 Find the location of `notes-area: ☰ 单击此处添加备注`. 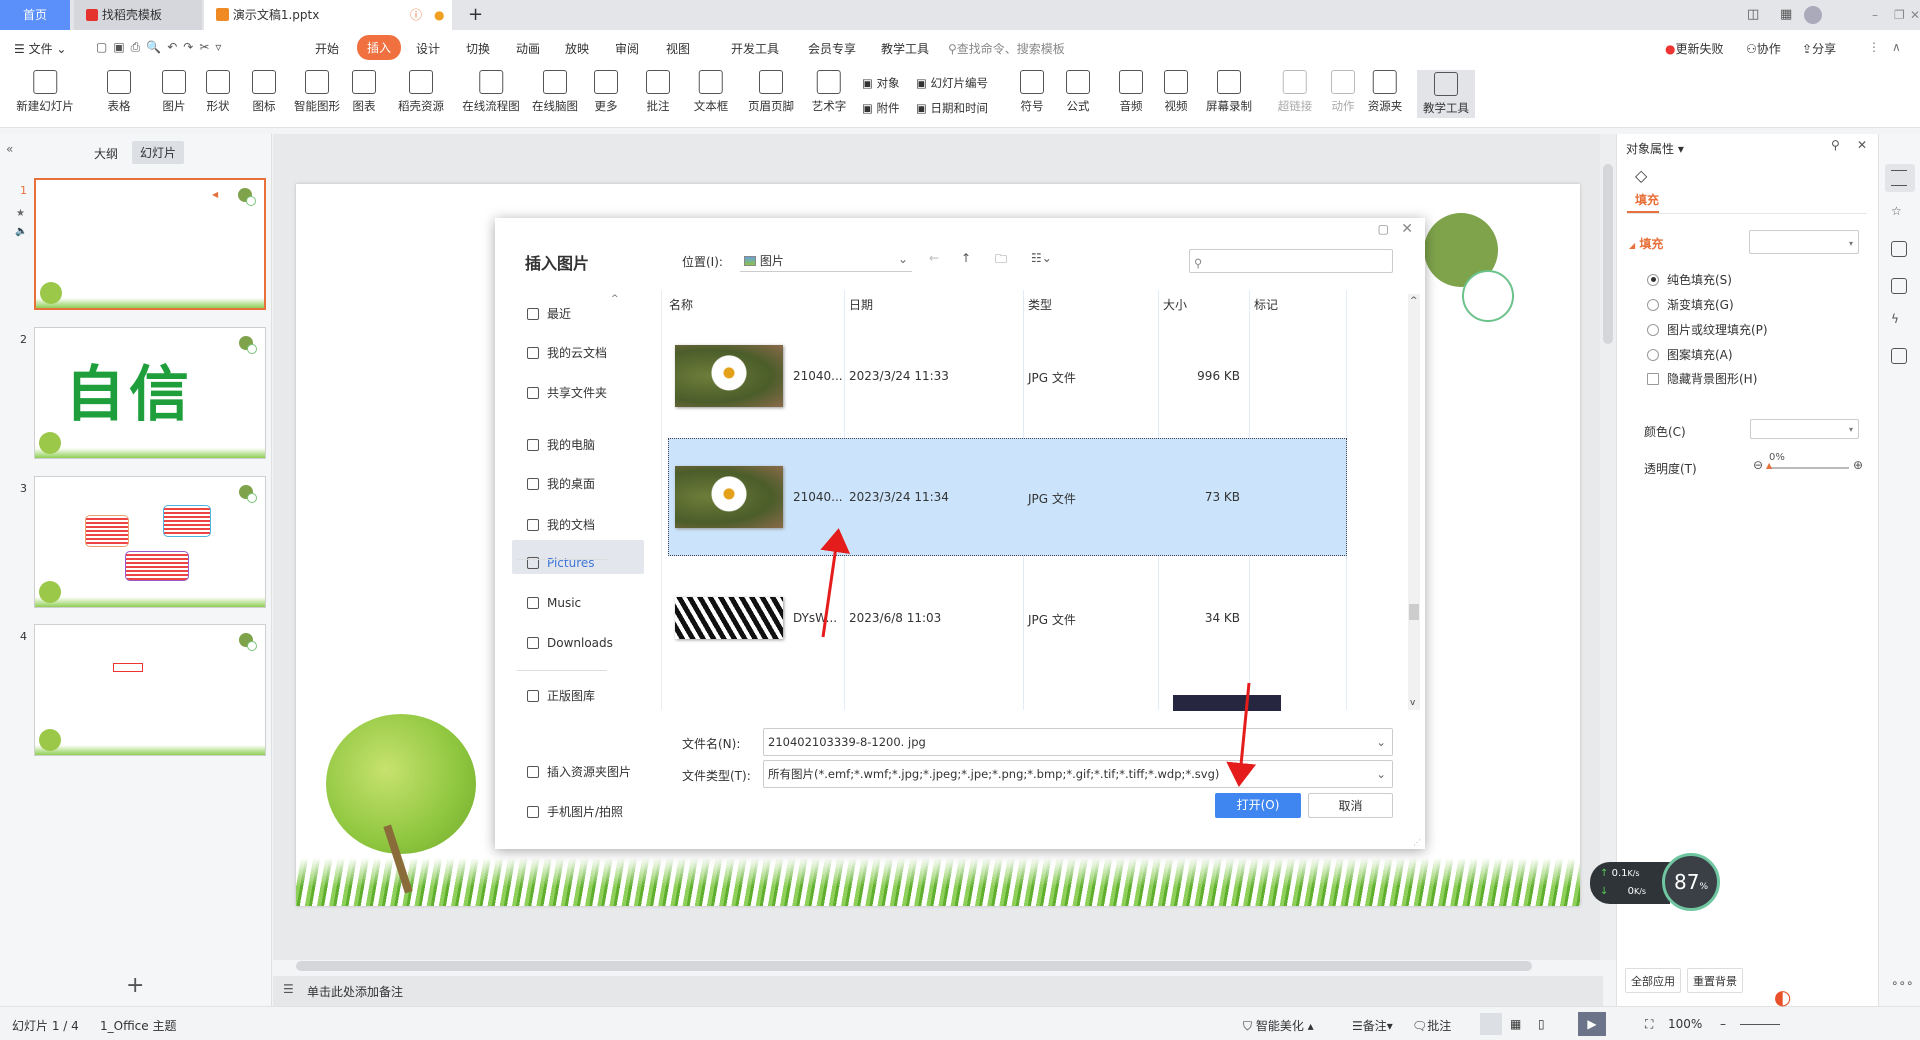

notes-area: ☰ 单击此处添加备注 is located at coordinates (938, 991).